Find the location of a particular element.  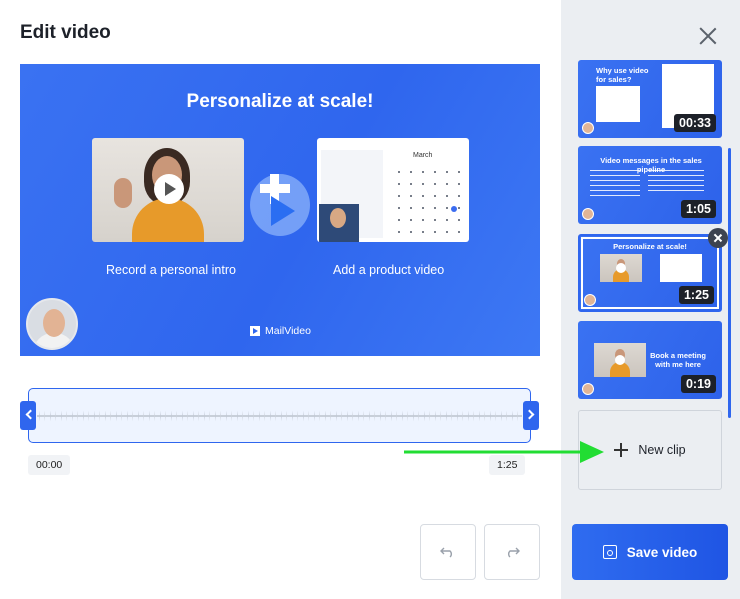

redo-icon is located at coordinates (514, 552).